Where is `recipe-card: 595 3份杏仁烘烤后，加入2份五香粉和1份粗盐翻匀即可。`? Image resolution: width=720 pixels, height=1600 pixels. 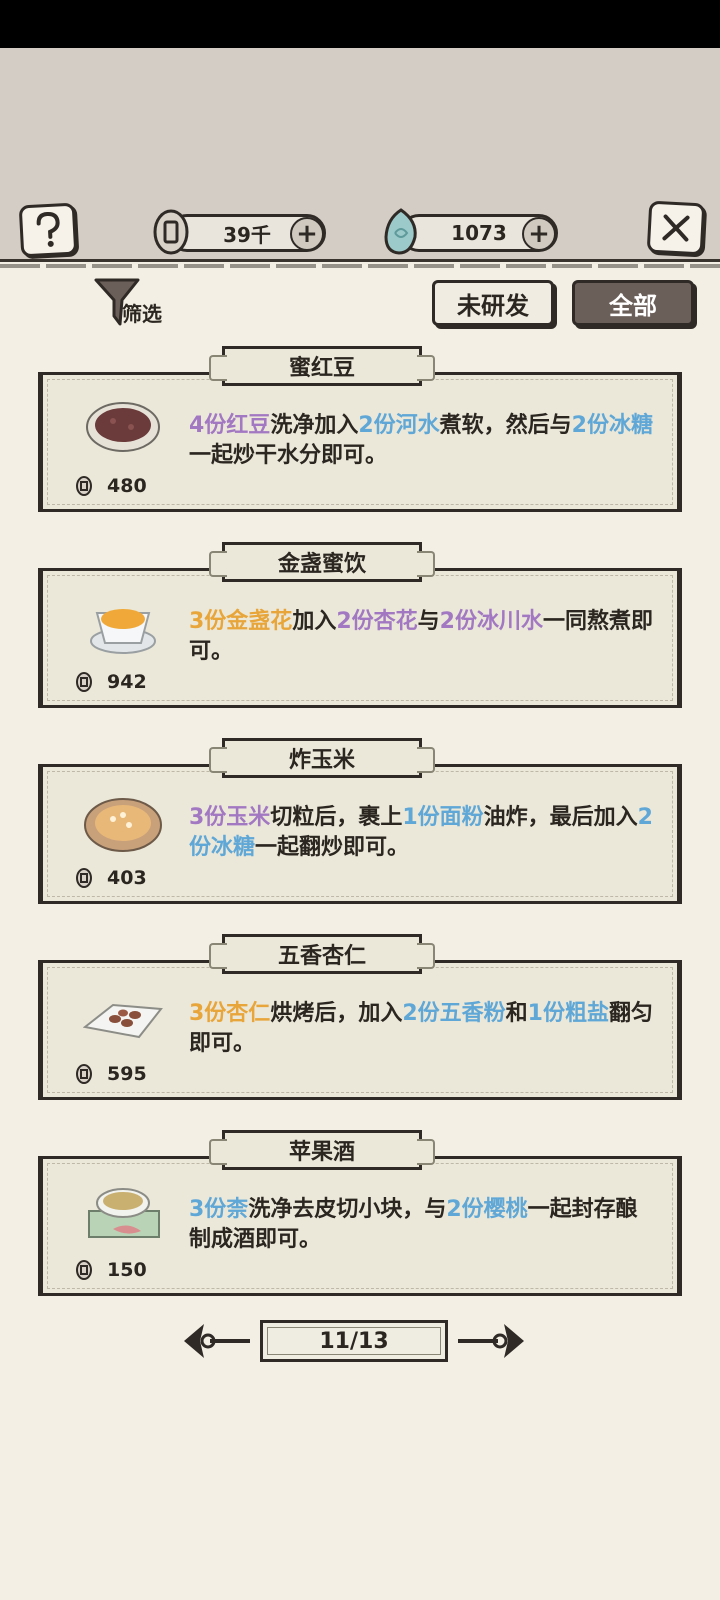
recipe-card: 595 3份杏仁烘烤后，加入2份五香粉和1份粗盐翻匀即可。 is located at coordinates (360, 1030).